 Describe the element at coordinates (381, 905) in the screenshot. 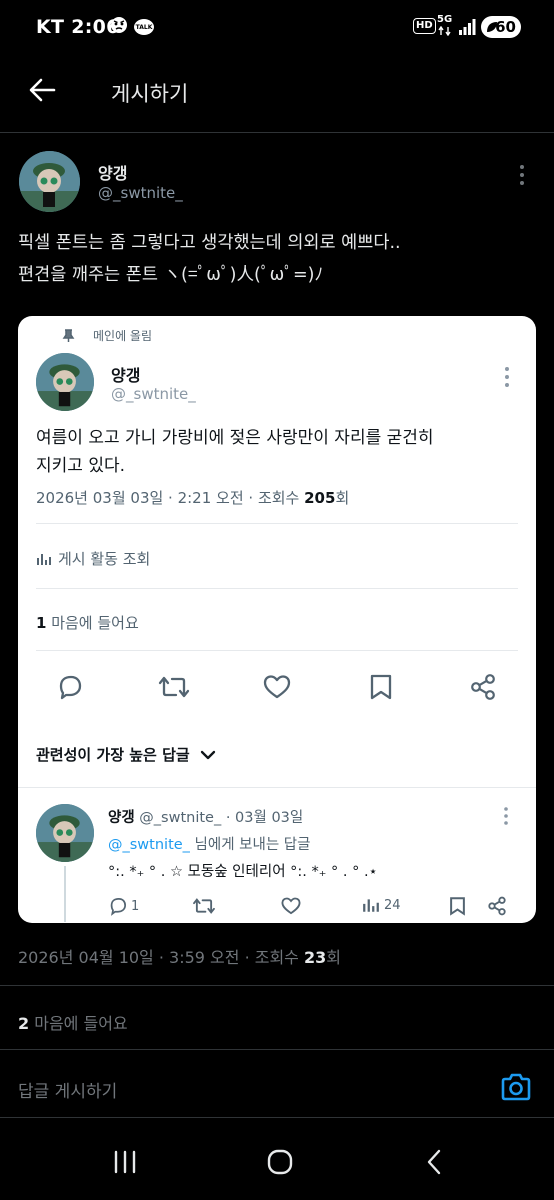

I see `reply-views-button: 24` at that location.